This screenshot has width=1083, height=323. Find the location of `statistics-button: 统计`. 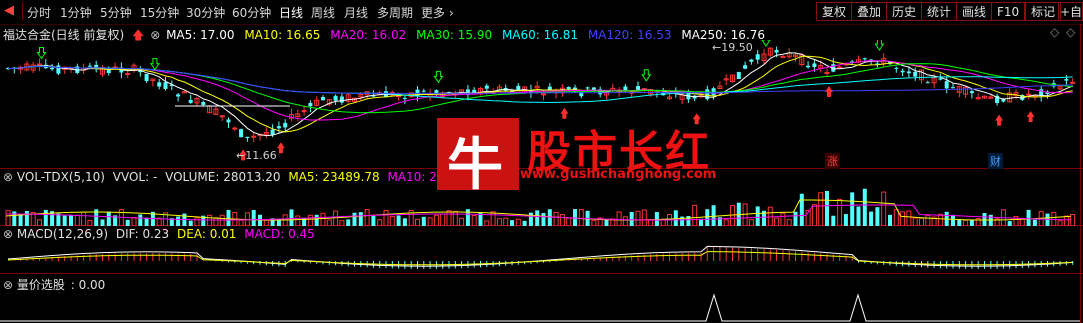

statistics-button: 统计 is located at coordinates (939, 11).